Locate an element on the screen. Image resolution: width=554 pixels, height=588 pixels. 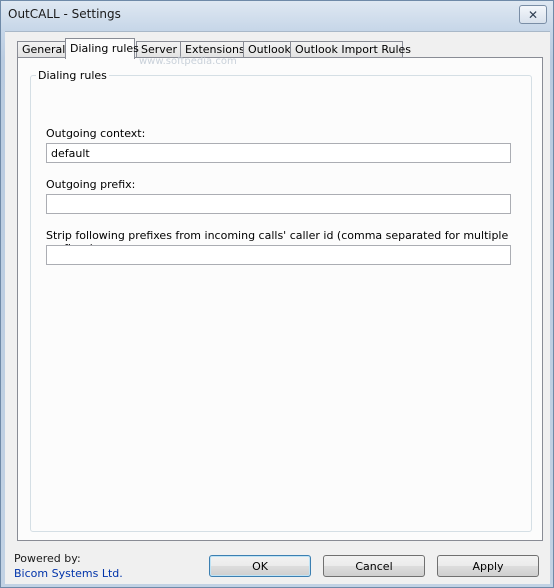
tab-dialing-rules: Dialing rules is located at coordinates (102, 48).